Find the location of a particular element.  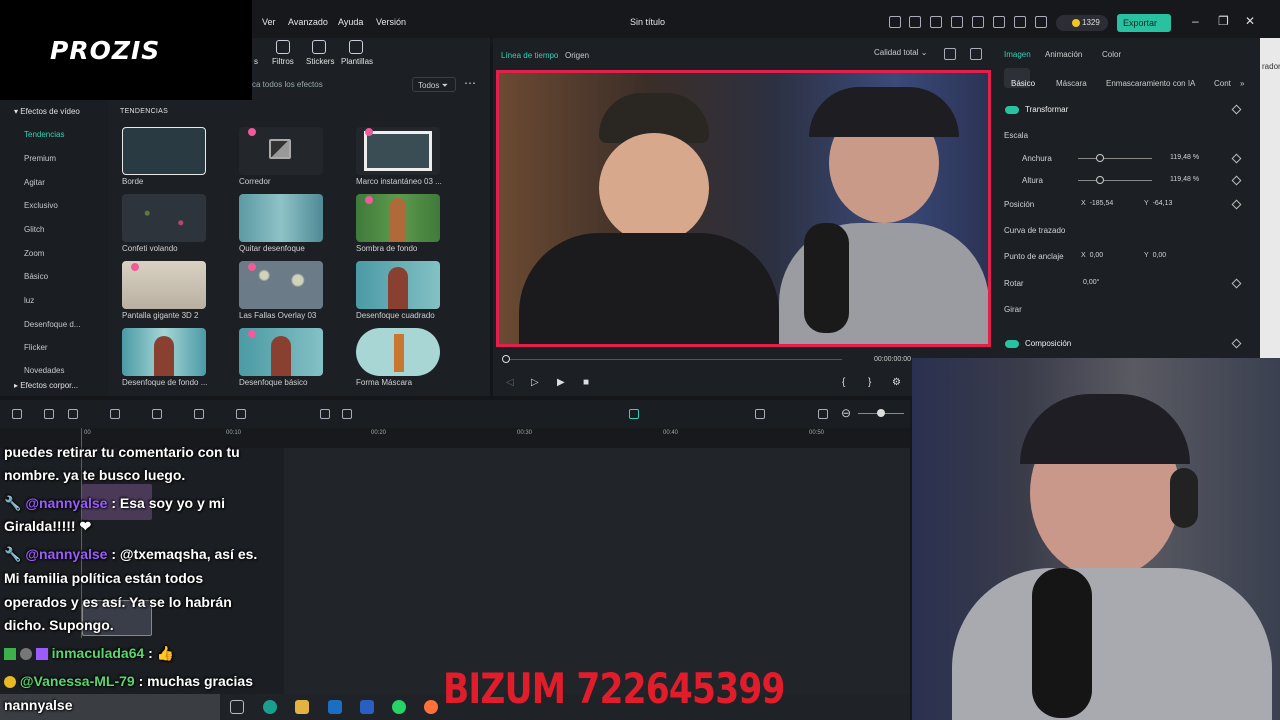

effect-thumb-confeti is located at coordinates (164, 218).